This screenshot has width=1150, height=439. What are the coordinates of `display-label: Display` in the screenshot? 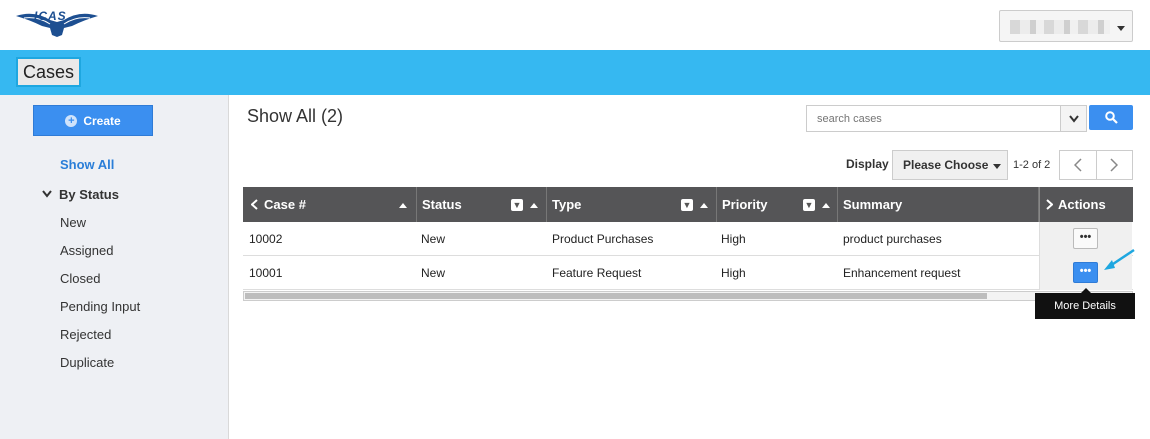 It's located at (867, 164).